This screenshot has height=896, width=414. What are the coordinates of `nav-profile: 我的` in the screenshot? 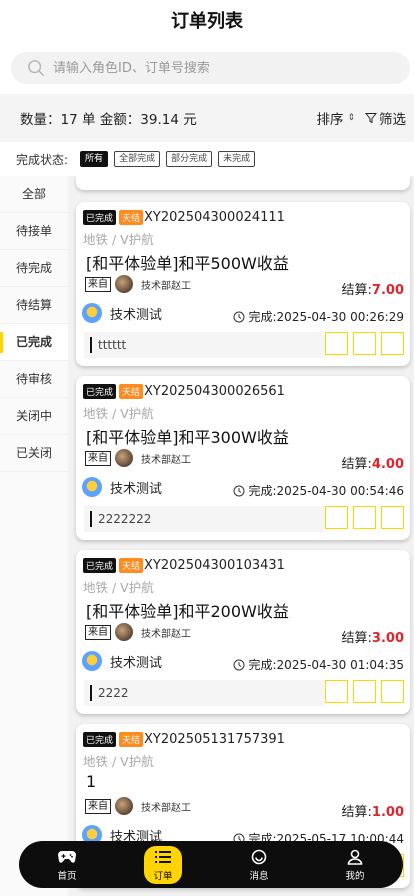 It's located at (355, 865).